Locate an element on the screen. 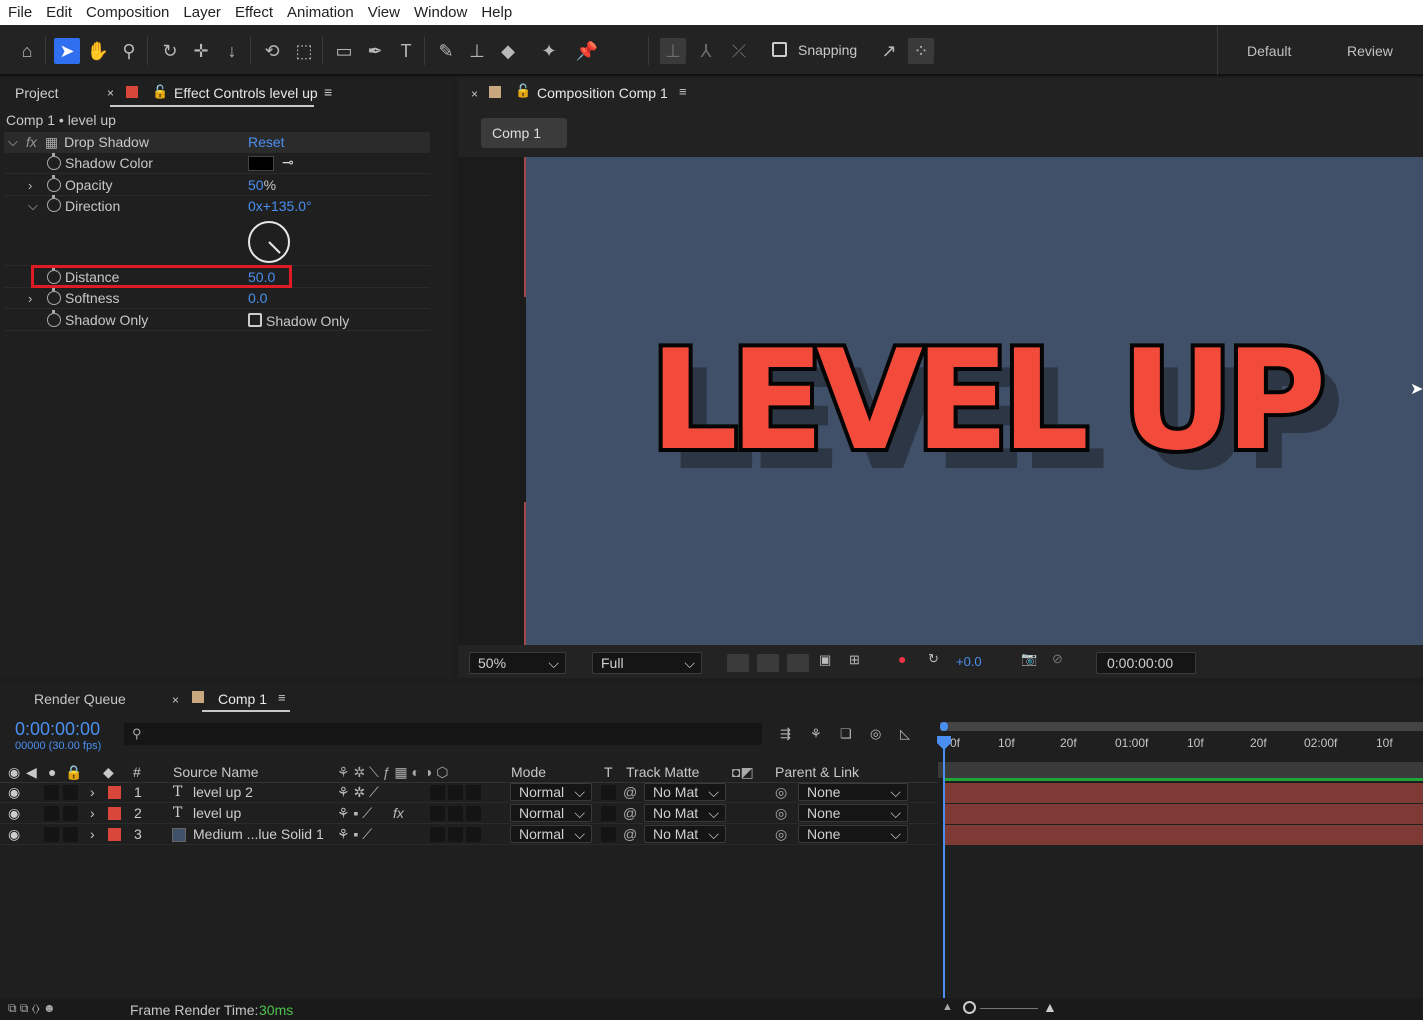 Image resolution: width=1423 pixels, height=1020 pixels. playhead is located at coordinates (944, 867).